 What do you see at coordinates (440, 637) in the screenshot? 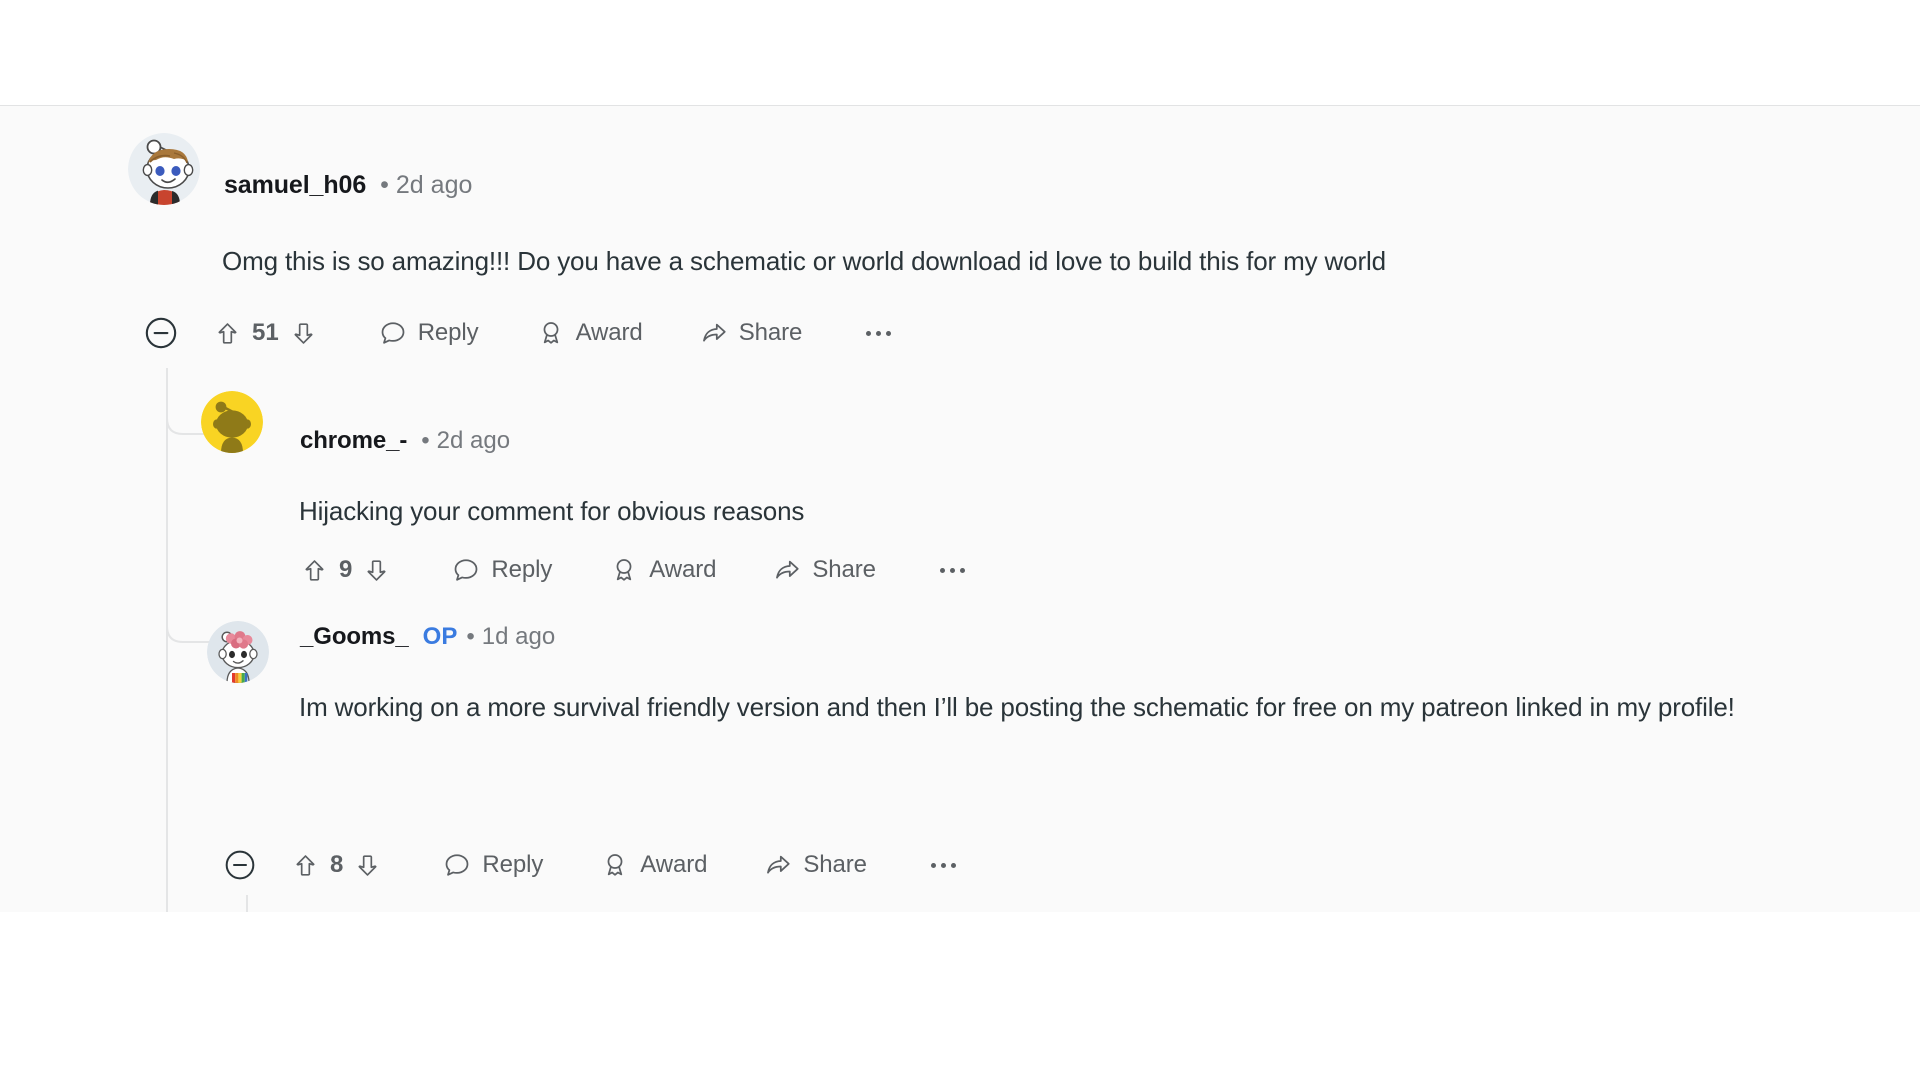
I see `op-badge: OP` at bounding box center [440, 637].